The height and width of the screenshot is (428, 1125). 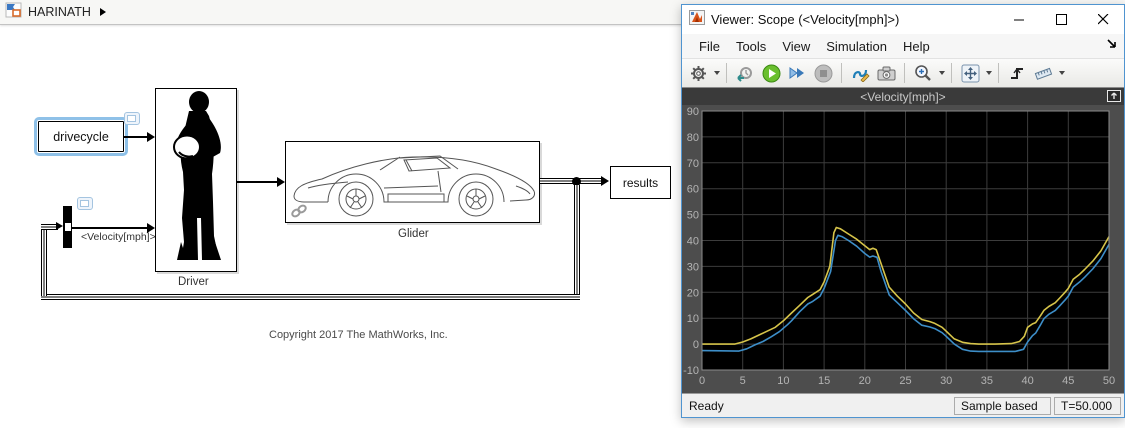 I want to click on menu-item-file: File, so click(x=709, y=46).